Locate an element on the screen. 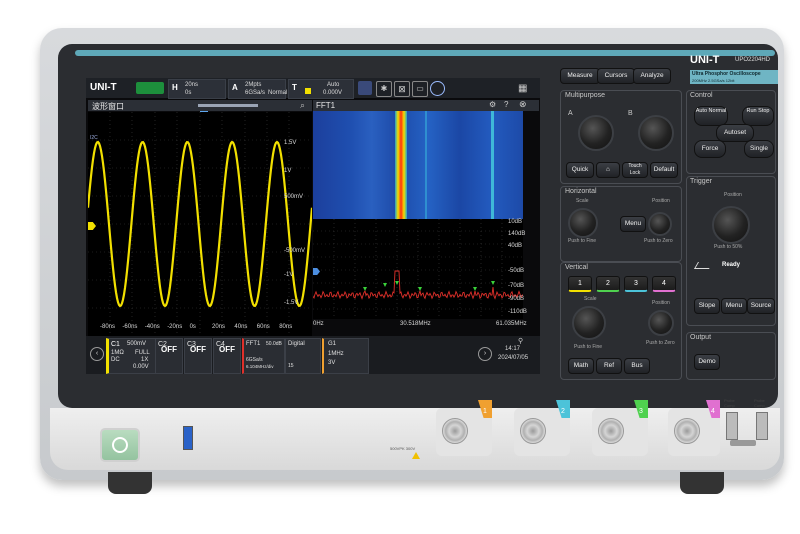 The height and width of the screenshot is (534, 800). spectrogram-harmonic-band is located at coordinates (492, 165).